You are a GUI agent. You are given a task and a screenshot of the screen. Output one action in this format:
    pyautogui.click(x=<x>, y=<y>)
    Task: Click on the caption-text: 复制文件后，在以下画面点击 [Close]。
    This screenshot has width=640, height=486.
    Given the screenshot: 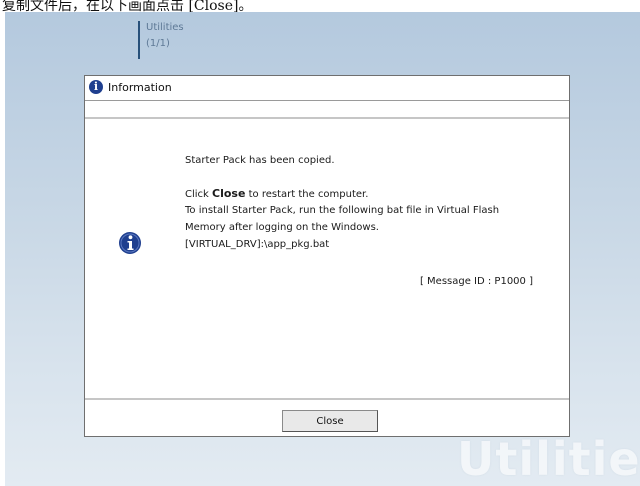 What is the action you would take?
    pyautogui.click(x=127, y=6)
    